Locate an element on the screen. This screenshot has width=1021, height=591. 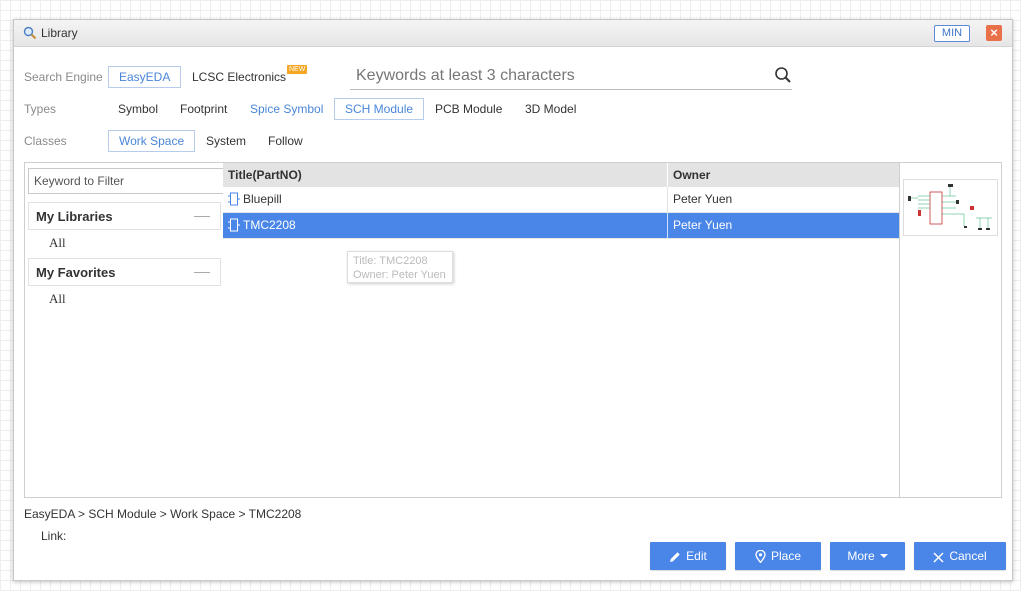
type-sch-module: SCH Module is located at coordinates (379, 109).